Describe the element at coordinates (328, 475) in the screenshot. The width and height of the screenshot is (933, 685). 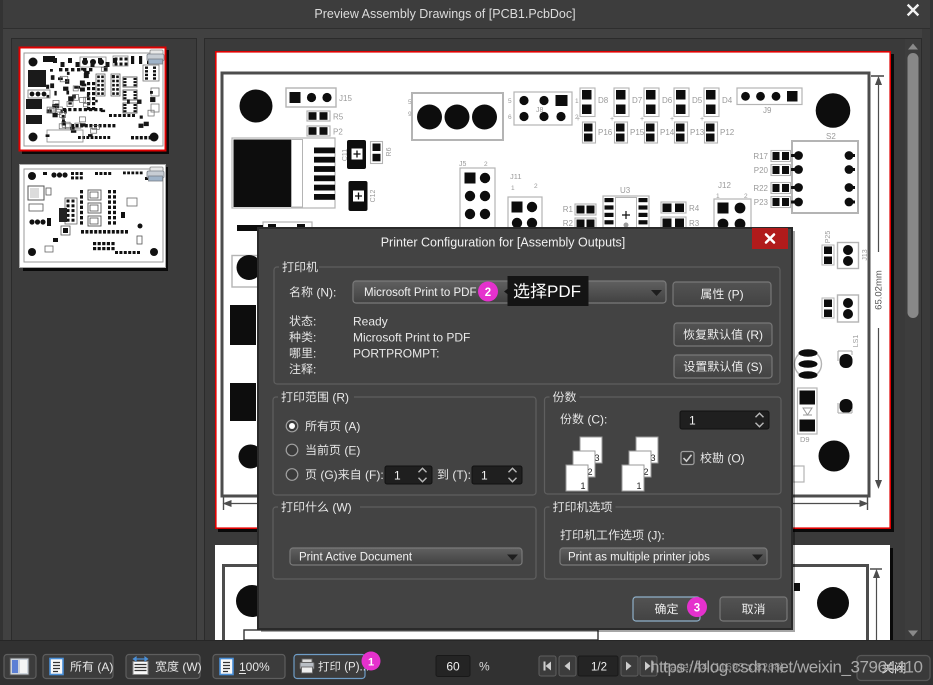
I see `svg-text: (G)` at that location.